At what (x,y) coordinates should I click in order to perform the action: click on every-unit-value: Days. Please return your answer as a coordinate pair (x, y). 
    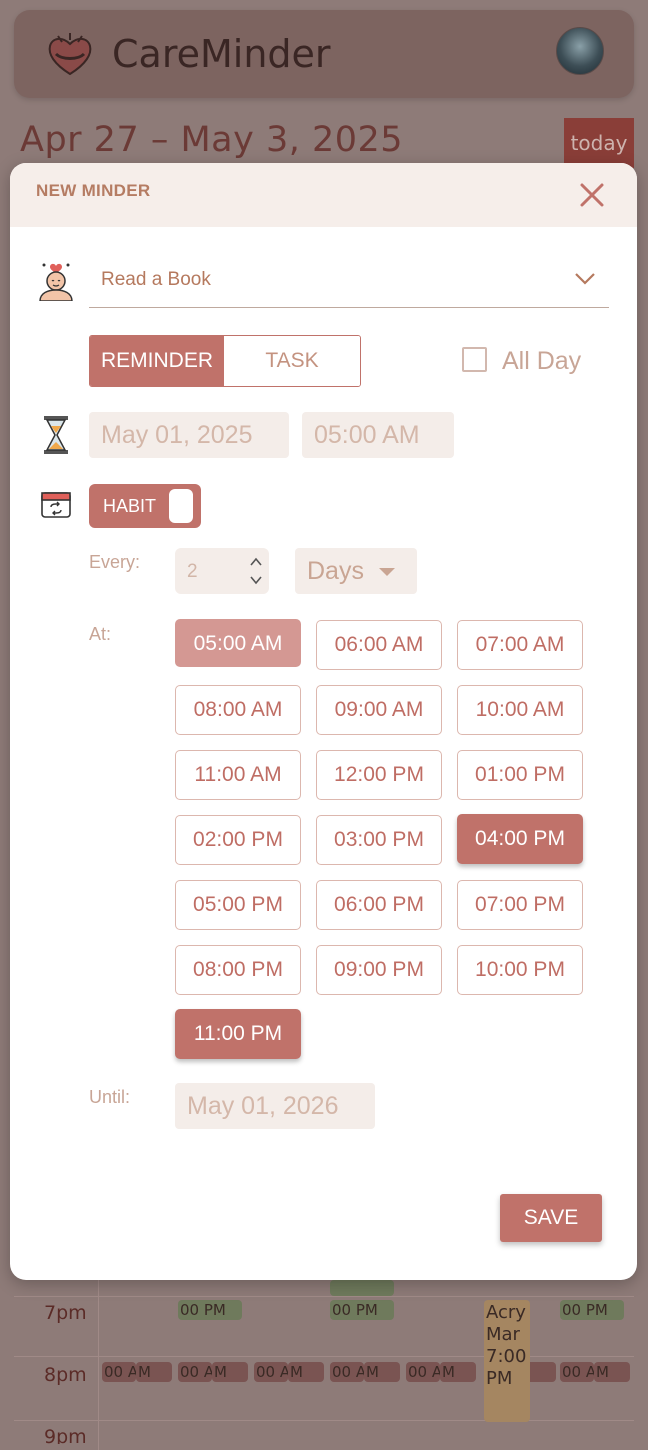
    Looking at the image, I should click on (335, 571).